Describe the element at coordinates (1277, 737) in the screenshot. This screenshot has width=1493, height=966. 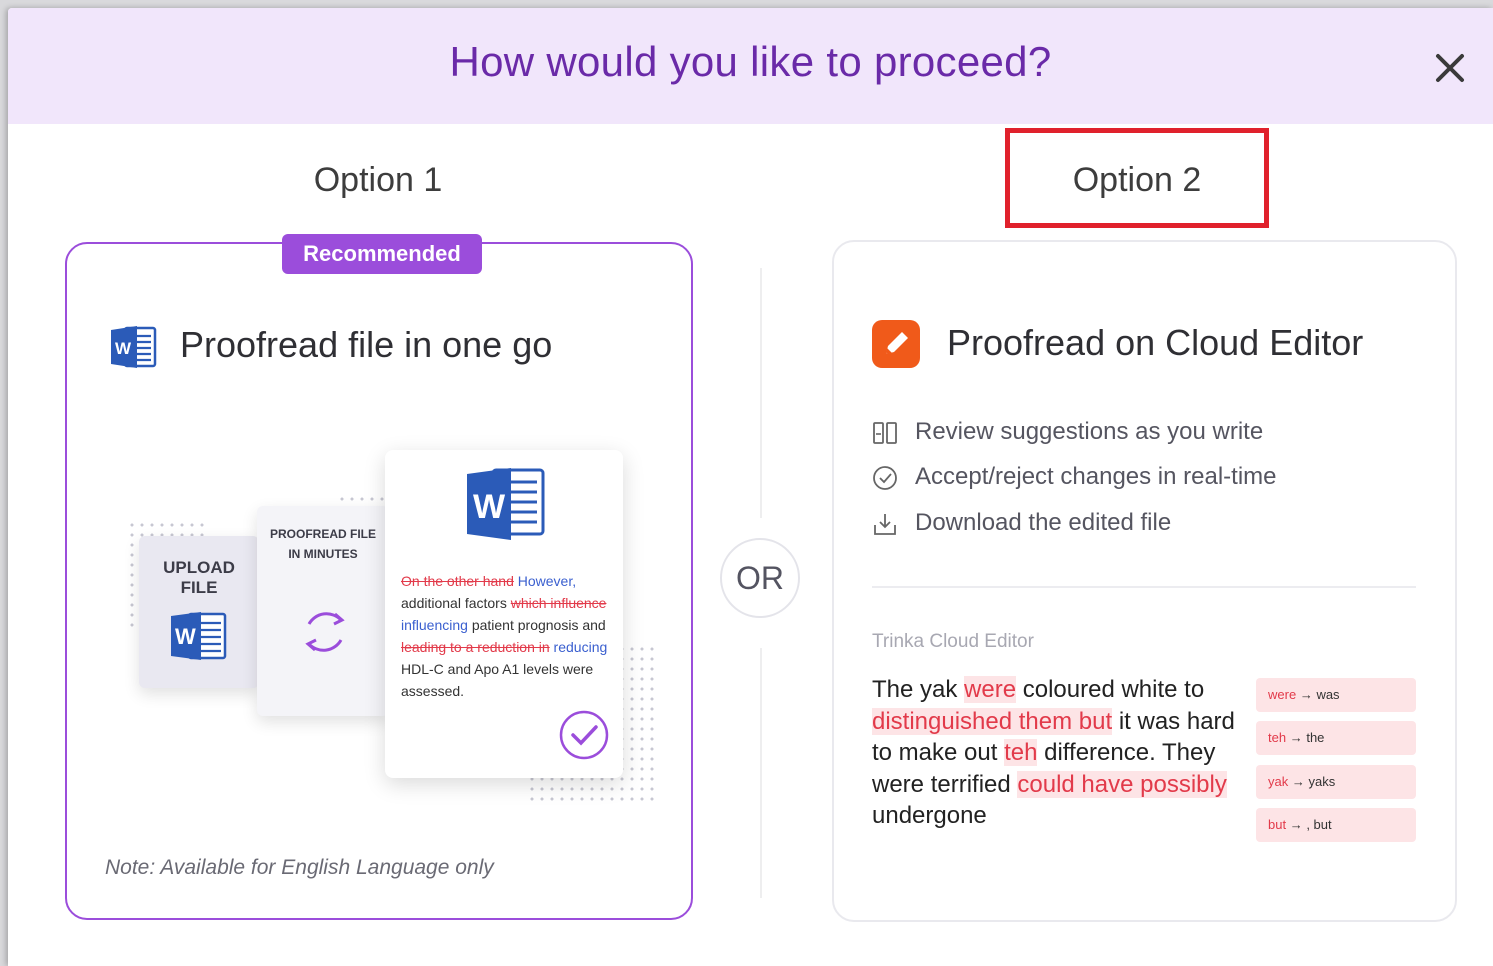
I see `suggestion-from: teh` at that location.